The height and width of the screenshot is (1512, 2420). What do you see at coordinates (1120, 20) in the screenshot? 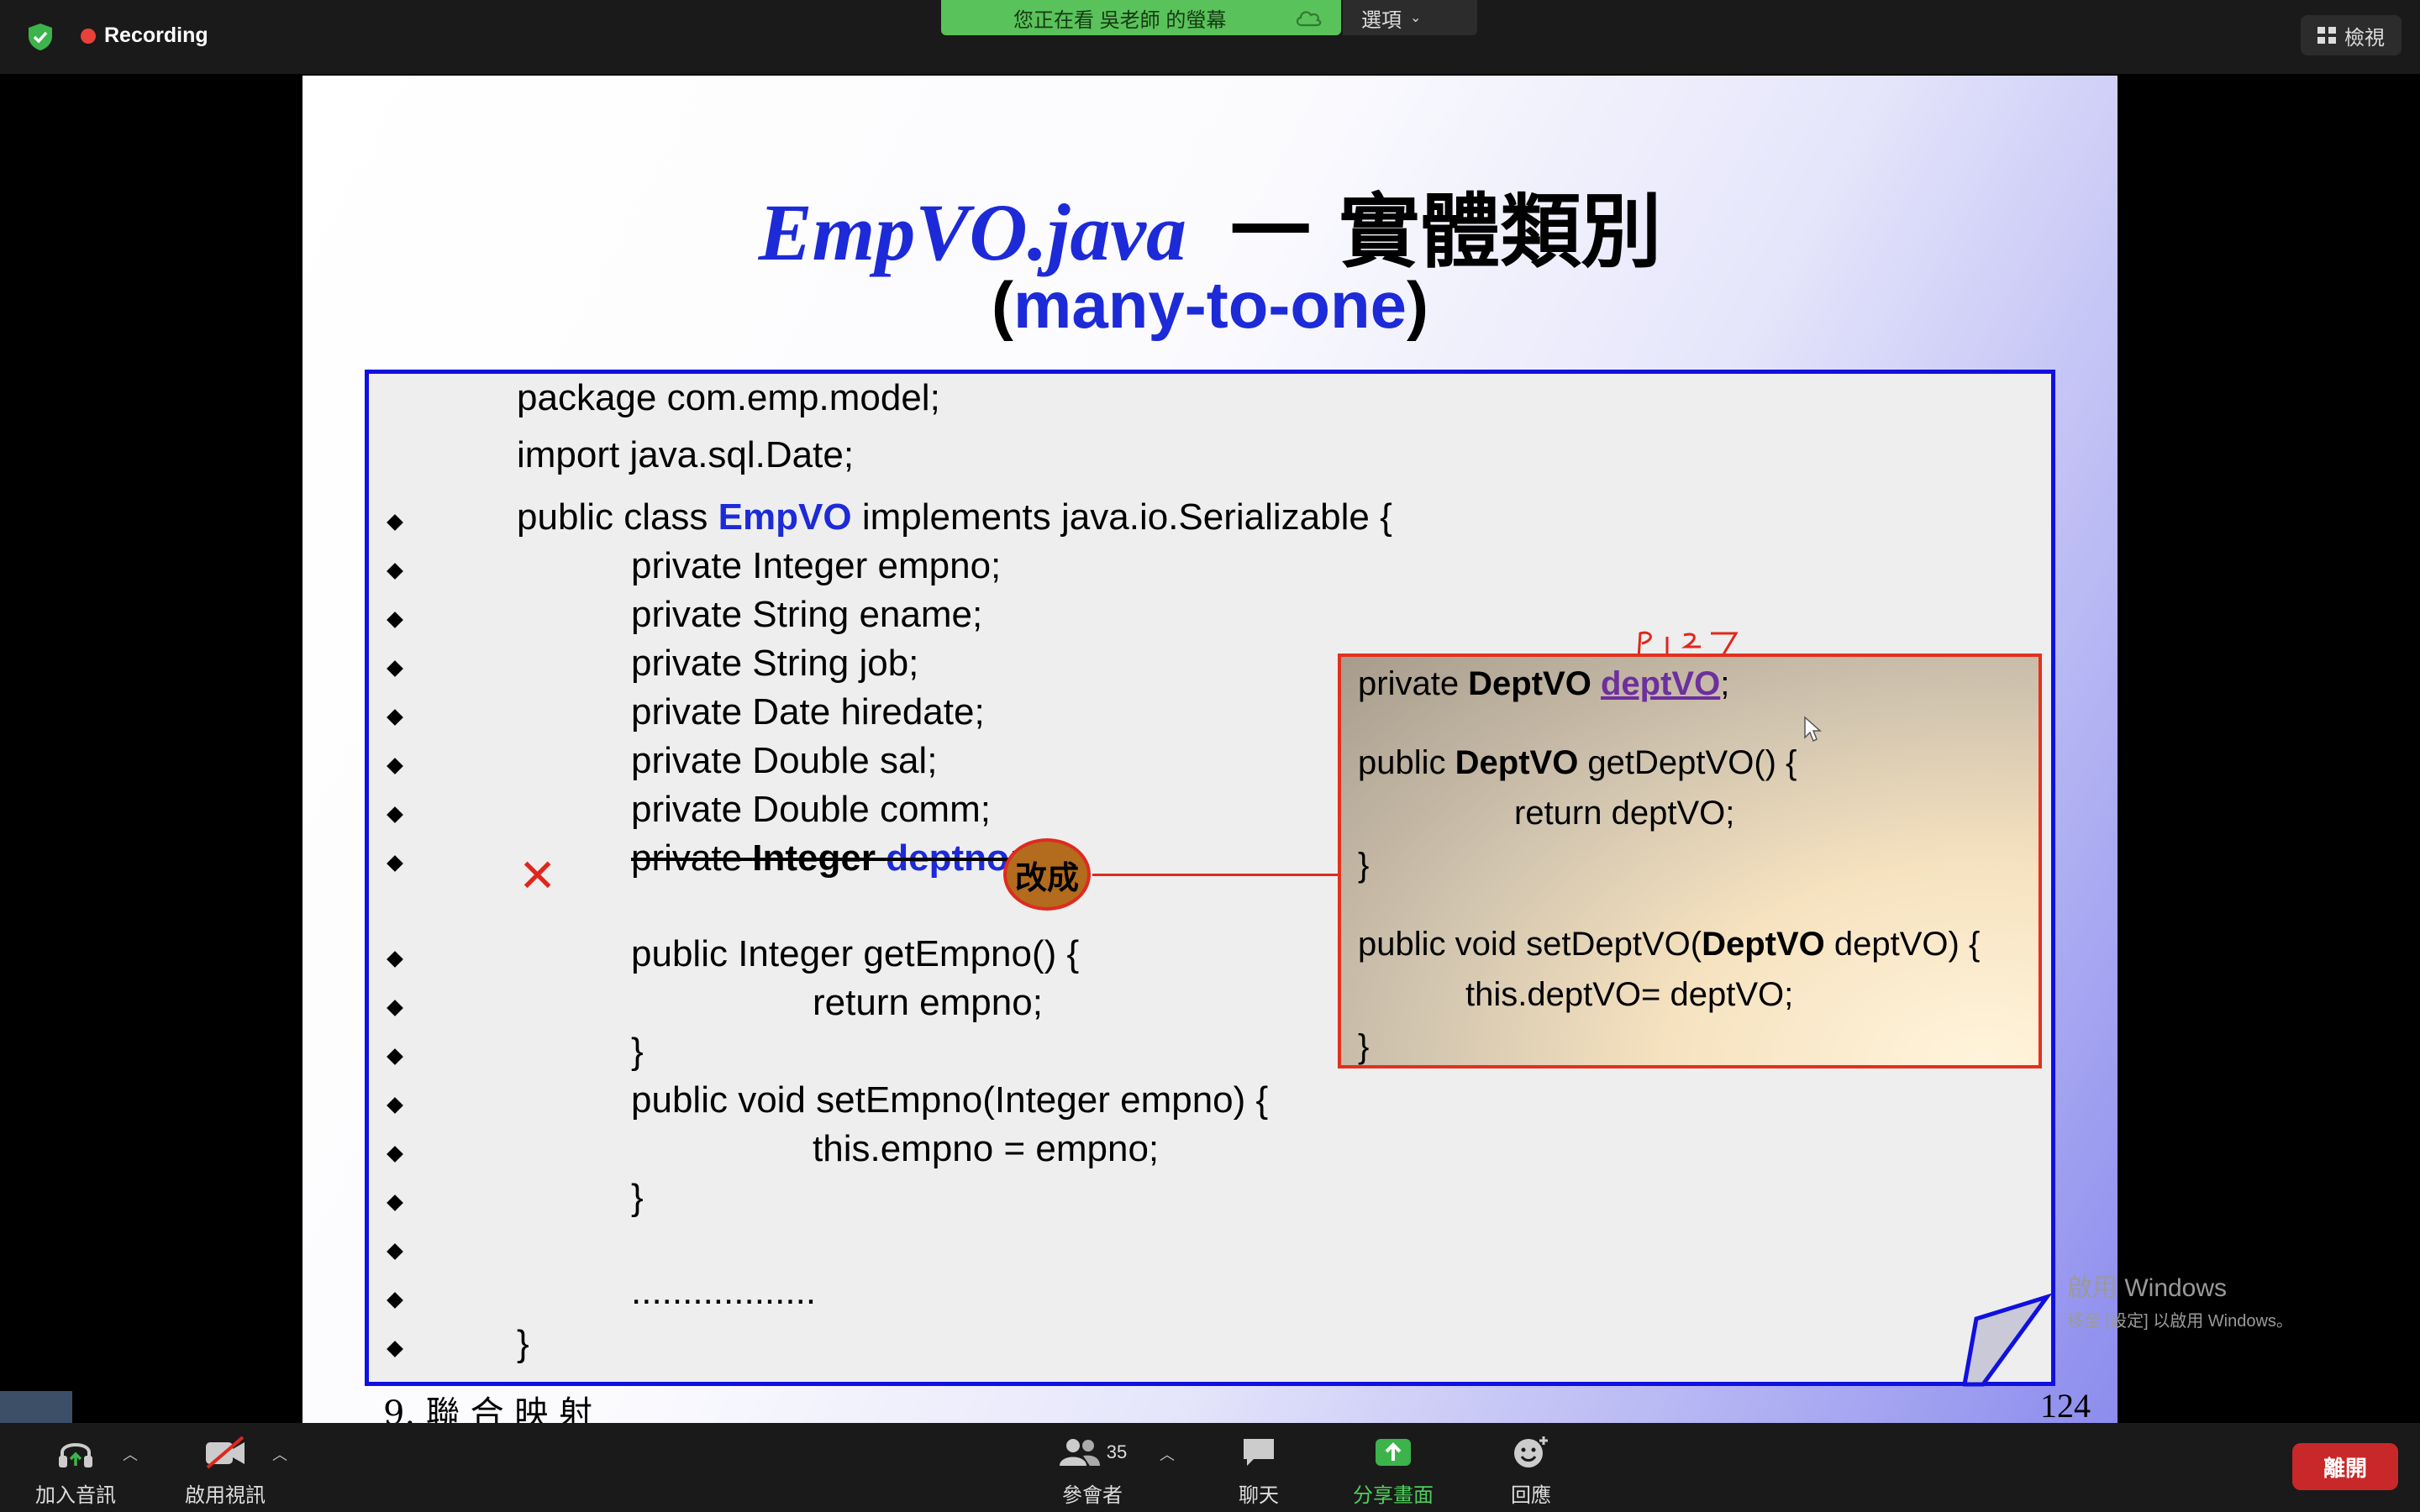
I see `share-banner-text: 您正在看 吳老師 的螢幕` at bounding box center [1120, 20].